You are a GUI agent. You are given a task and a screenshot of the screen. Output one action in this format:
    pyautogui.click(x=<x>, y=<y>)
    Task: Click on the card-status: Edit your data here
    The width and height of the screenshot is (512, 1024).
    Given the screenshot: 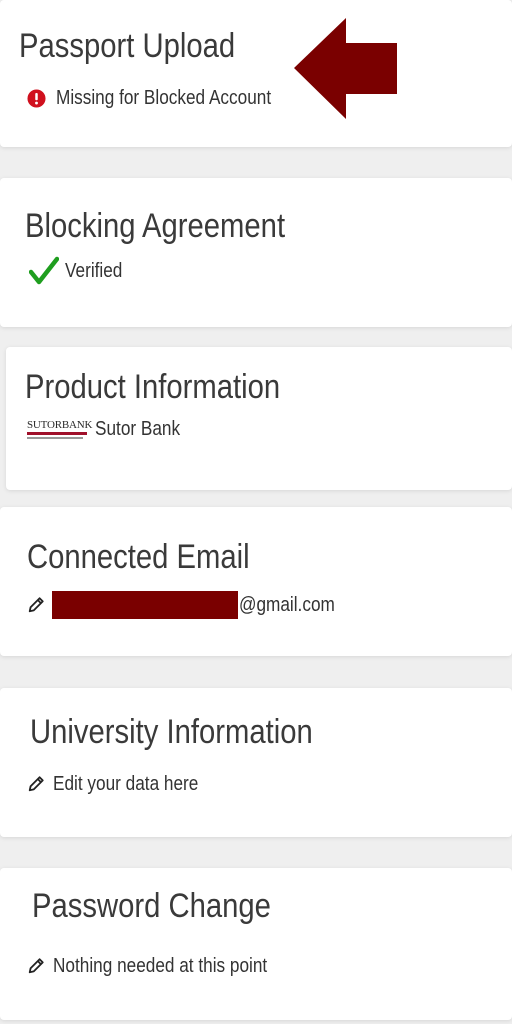 What is the action you would take?
    pyautogui.click(x=124, y=784)
    